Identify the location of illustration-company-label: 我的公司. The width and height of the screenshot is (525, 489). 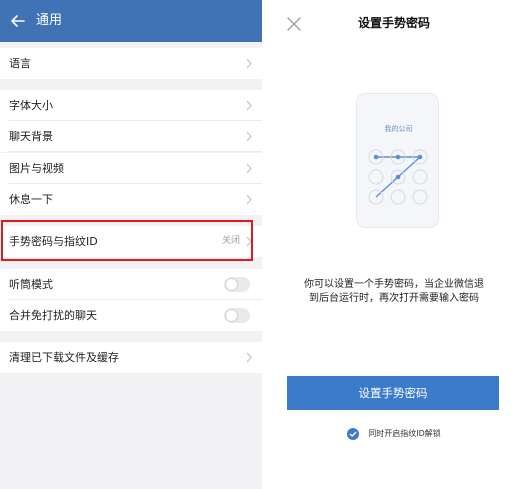
(398, 129).